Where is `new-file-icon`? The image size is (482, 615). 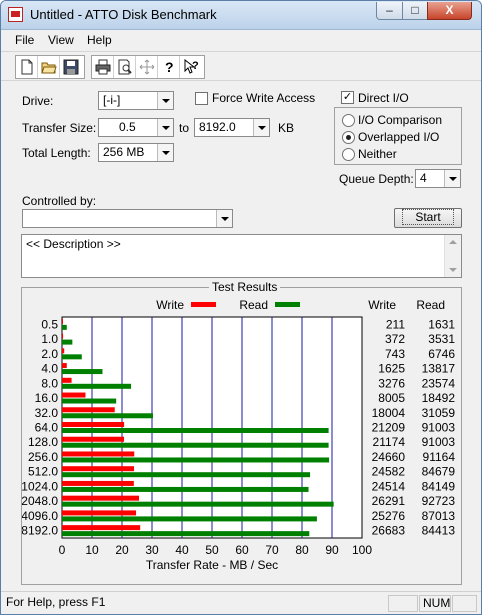
new-file-icon is located at coordinates (27, 67).